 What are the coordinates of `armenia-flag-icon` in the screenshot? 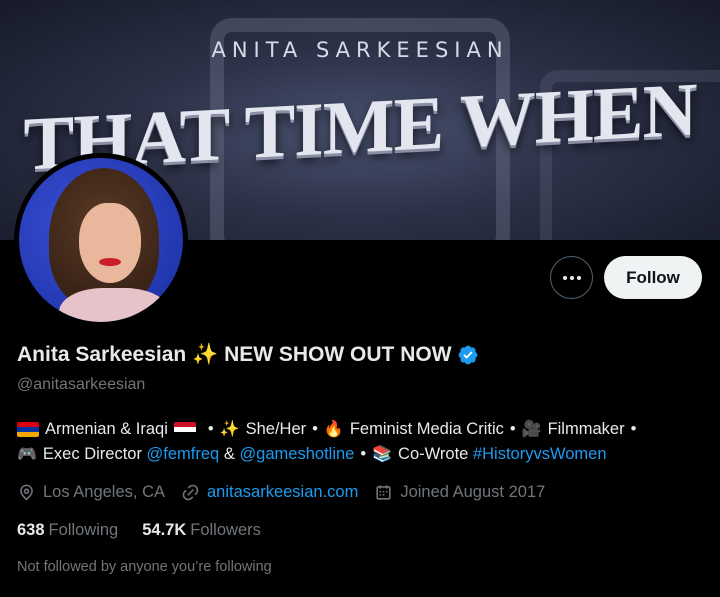 It's located at (28, 429).